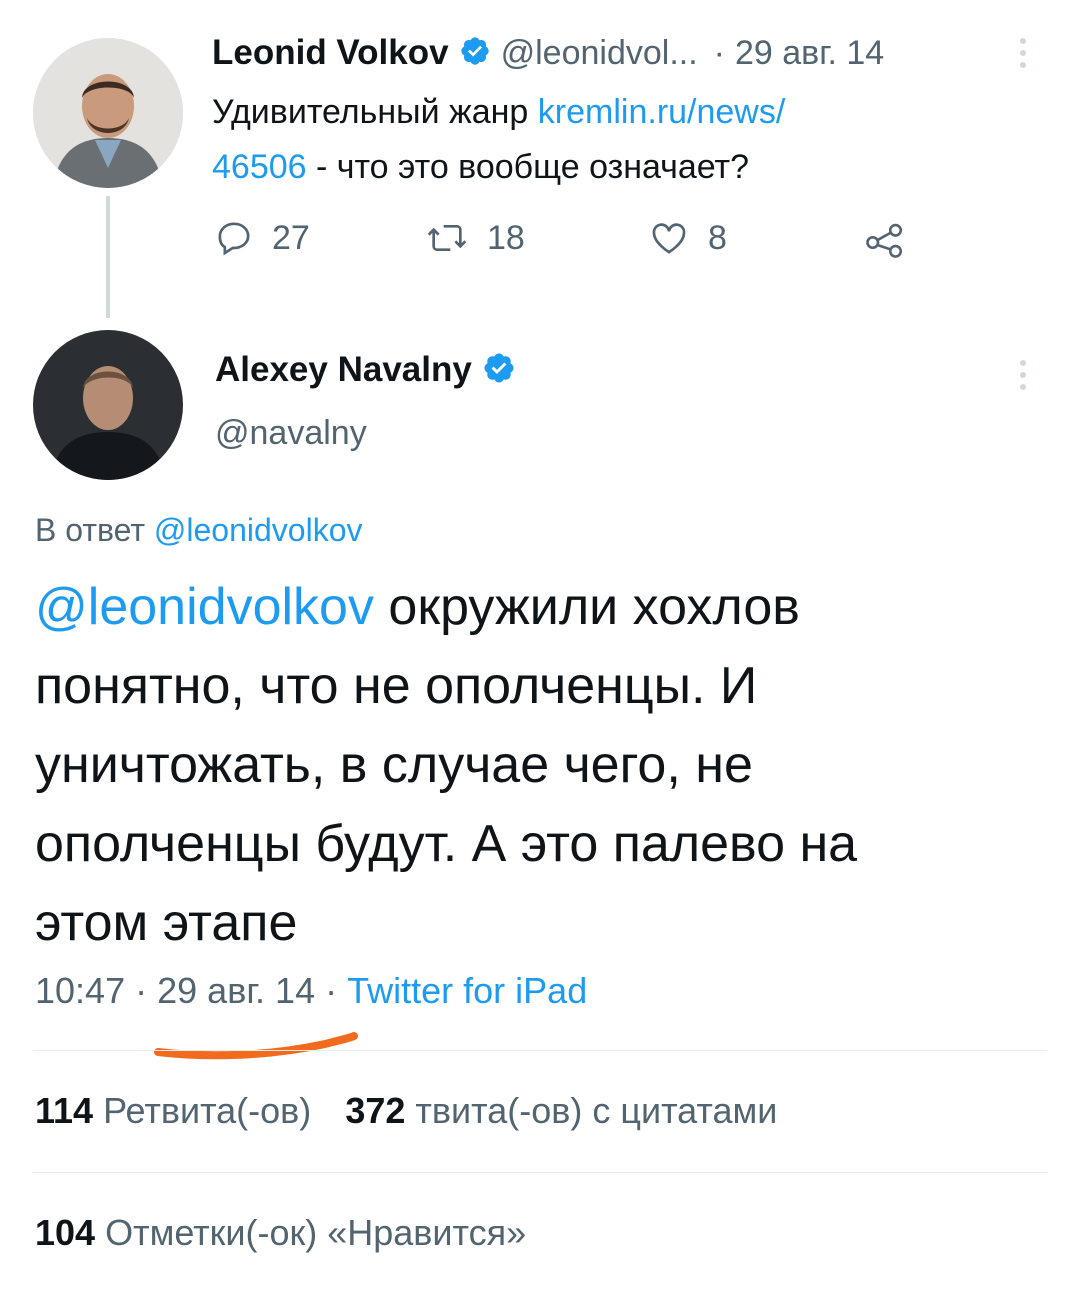 This screenshot has height=1293, width=1080. What do you see at coordinates (94, 530) in the screenshot?
I see `reply-to-label: В ответ` at bounding box center [94, 530].